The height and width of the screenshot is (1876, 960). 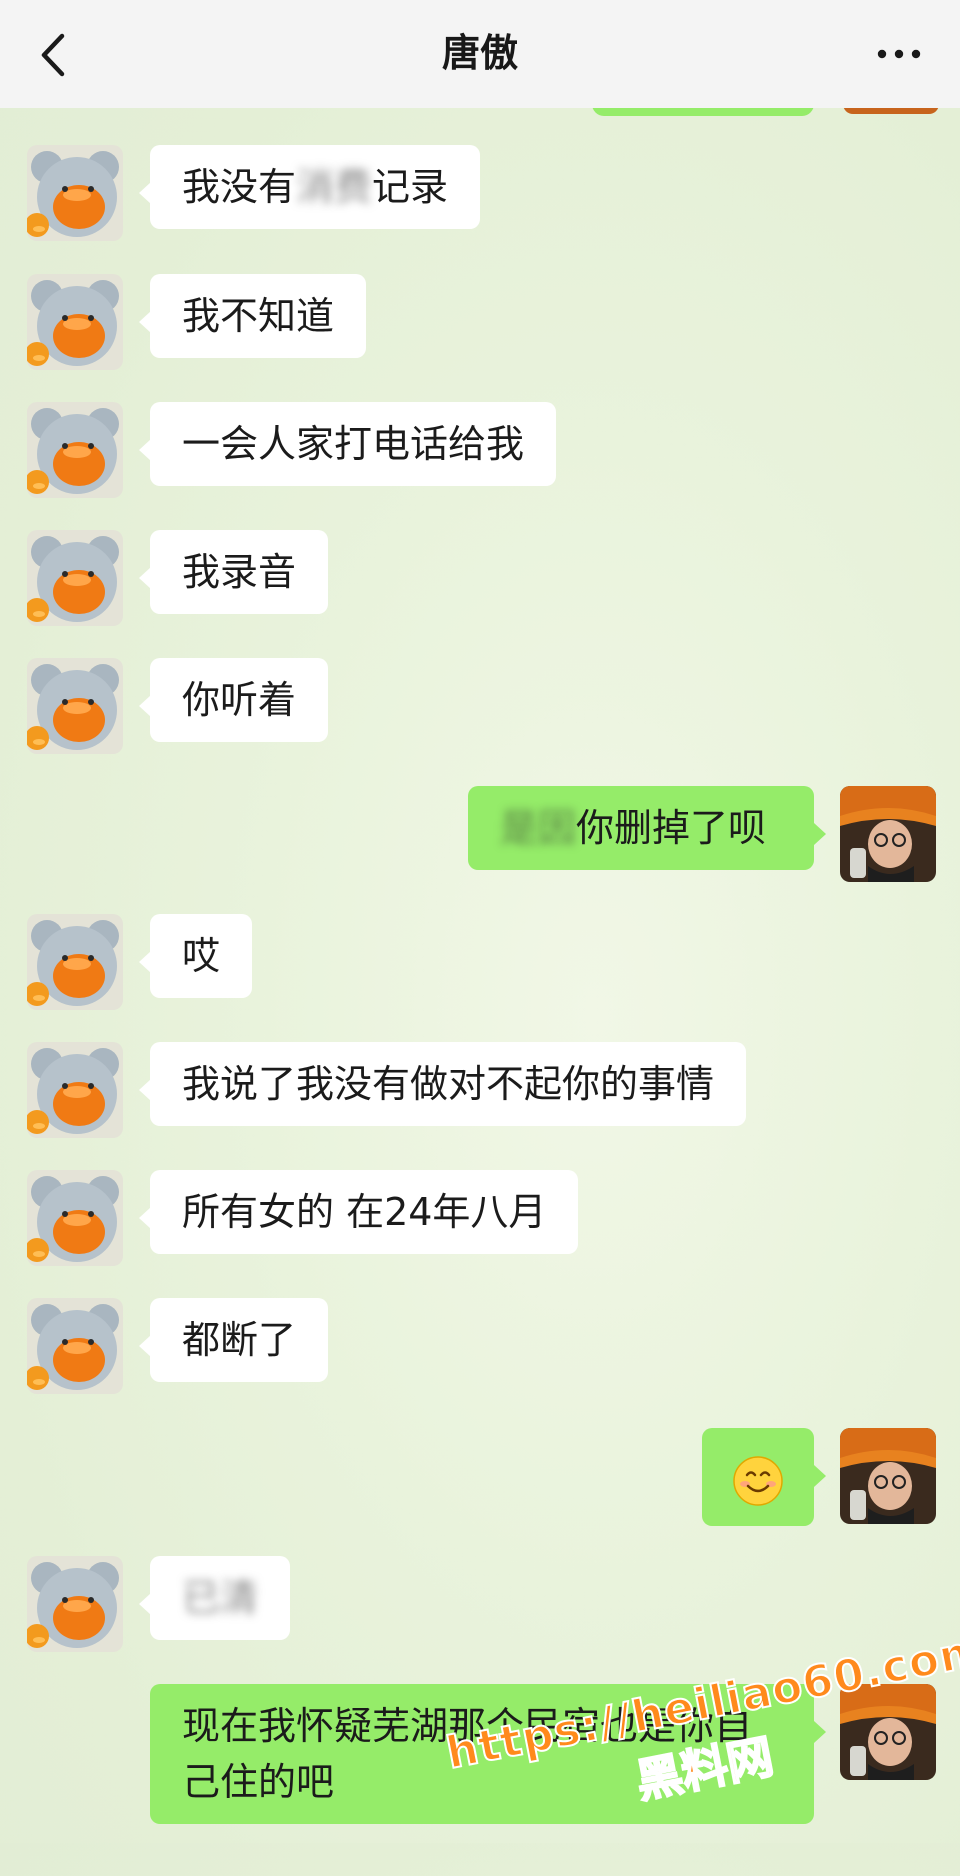 I want to click on more-horizontal-icon, so click(x=899, y=54).